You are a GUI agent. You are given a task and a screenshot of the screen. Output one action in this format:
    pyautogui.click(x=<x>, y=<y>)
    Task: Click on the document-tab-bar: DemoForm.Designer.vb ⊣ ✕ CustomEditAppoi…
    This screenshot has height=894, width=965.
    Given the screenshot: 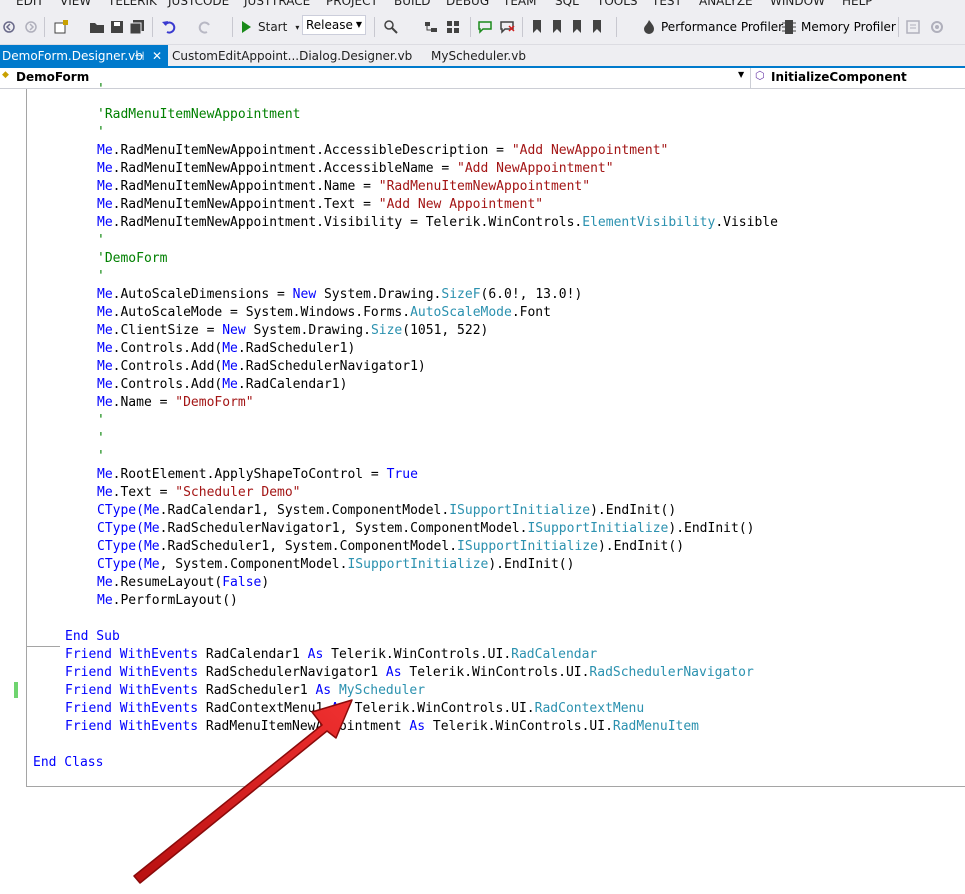 What is the action you would take?
    pyautogui.click(x=482, y=56)
    